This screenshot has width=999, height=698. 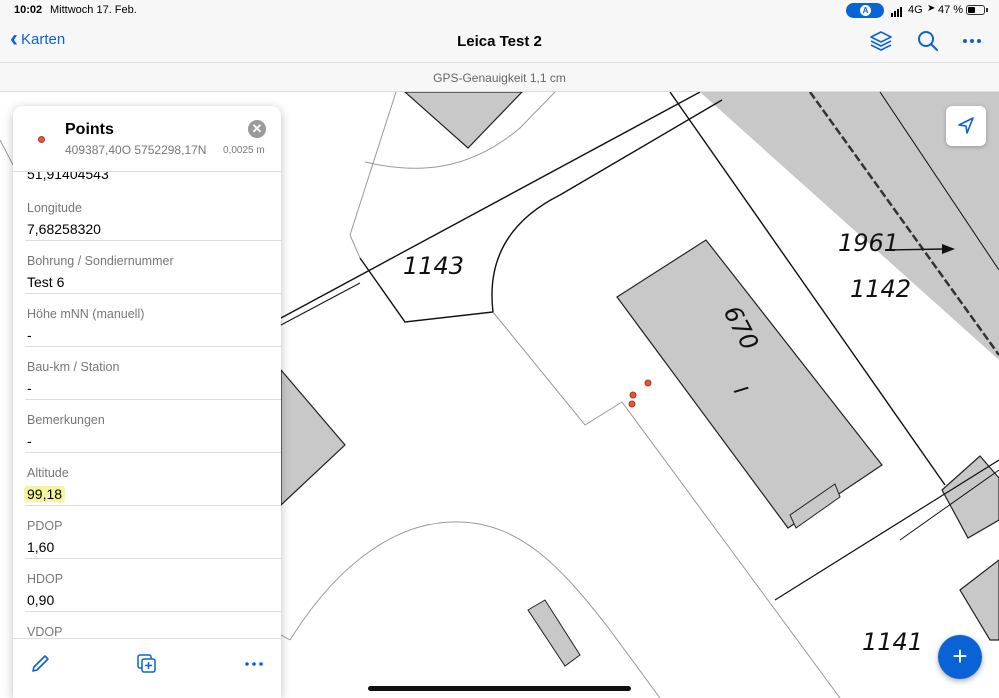 What do you see at coordinates (881, 41) in the screenshot?
I see `layers-icon` at bounding box center [881, 41].